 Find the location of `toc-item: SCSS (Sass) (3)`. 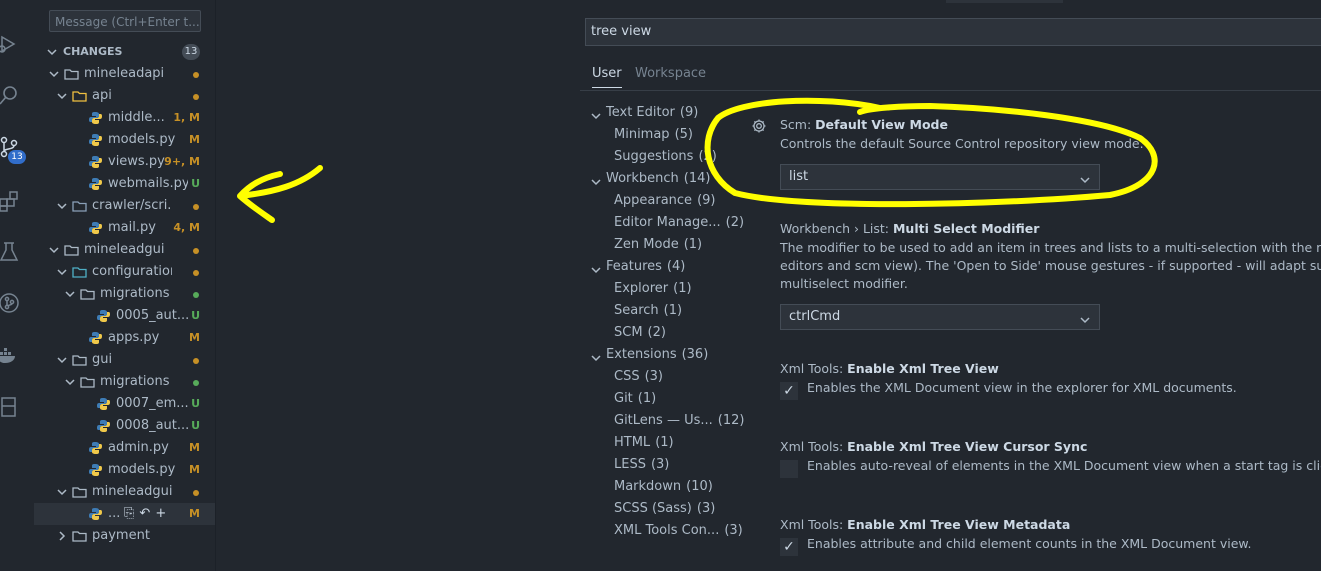

toc-item: SCSS (Sass) (3) is located at coordinates (664, 512).